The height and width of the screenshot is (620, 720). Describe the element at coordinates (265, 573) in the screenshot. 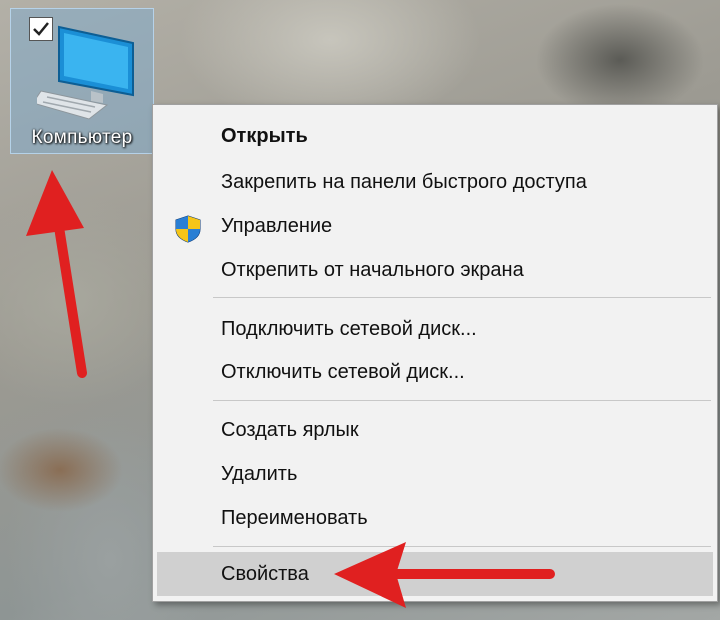

I see `menu-item-label: Свойства` at that location.